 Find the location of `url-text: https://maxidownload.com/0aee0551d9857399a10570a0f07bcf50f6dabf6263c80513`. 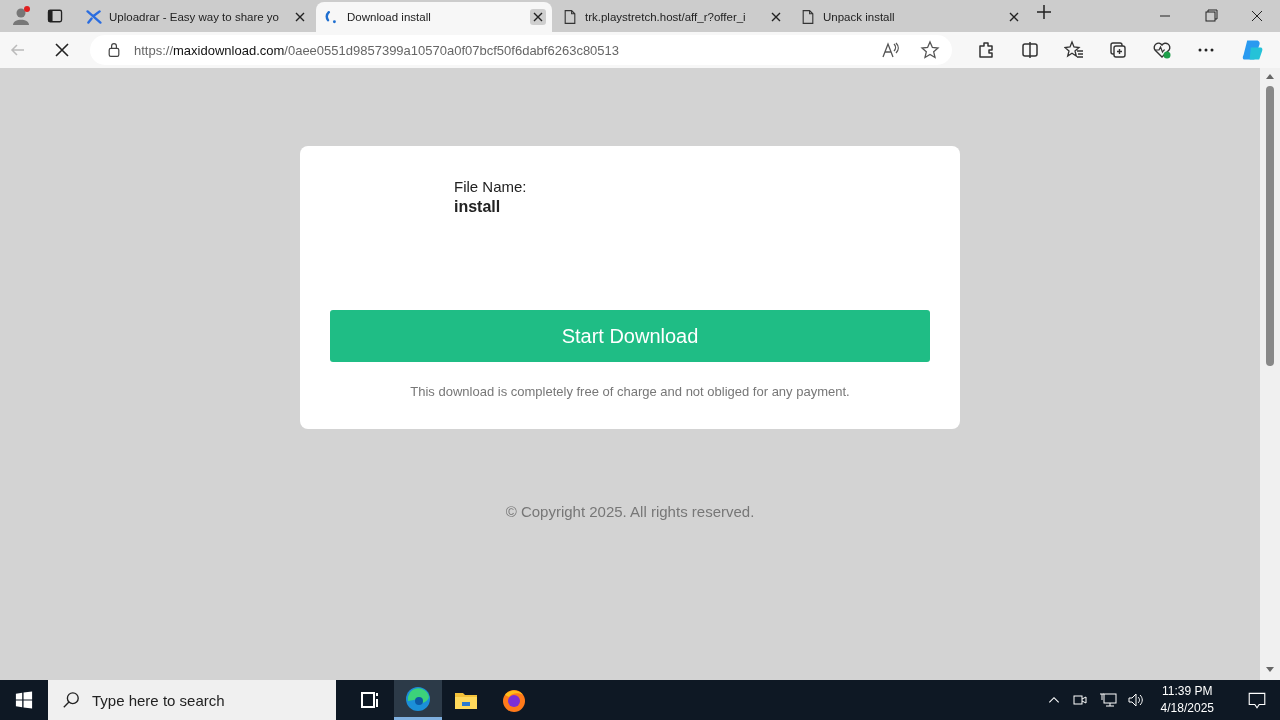

url-text: https://maxidownload.com/0aee0551d9857399a10570a0f07bcf50f6dabf6263c80513 is located at coordinates (377, 50).